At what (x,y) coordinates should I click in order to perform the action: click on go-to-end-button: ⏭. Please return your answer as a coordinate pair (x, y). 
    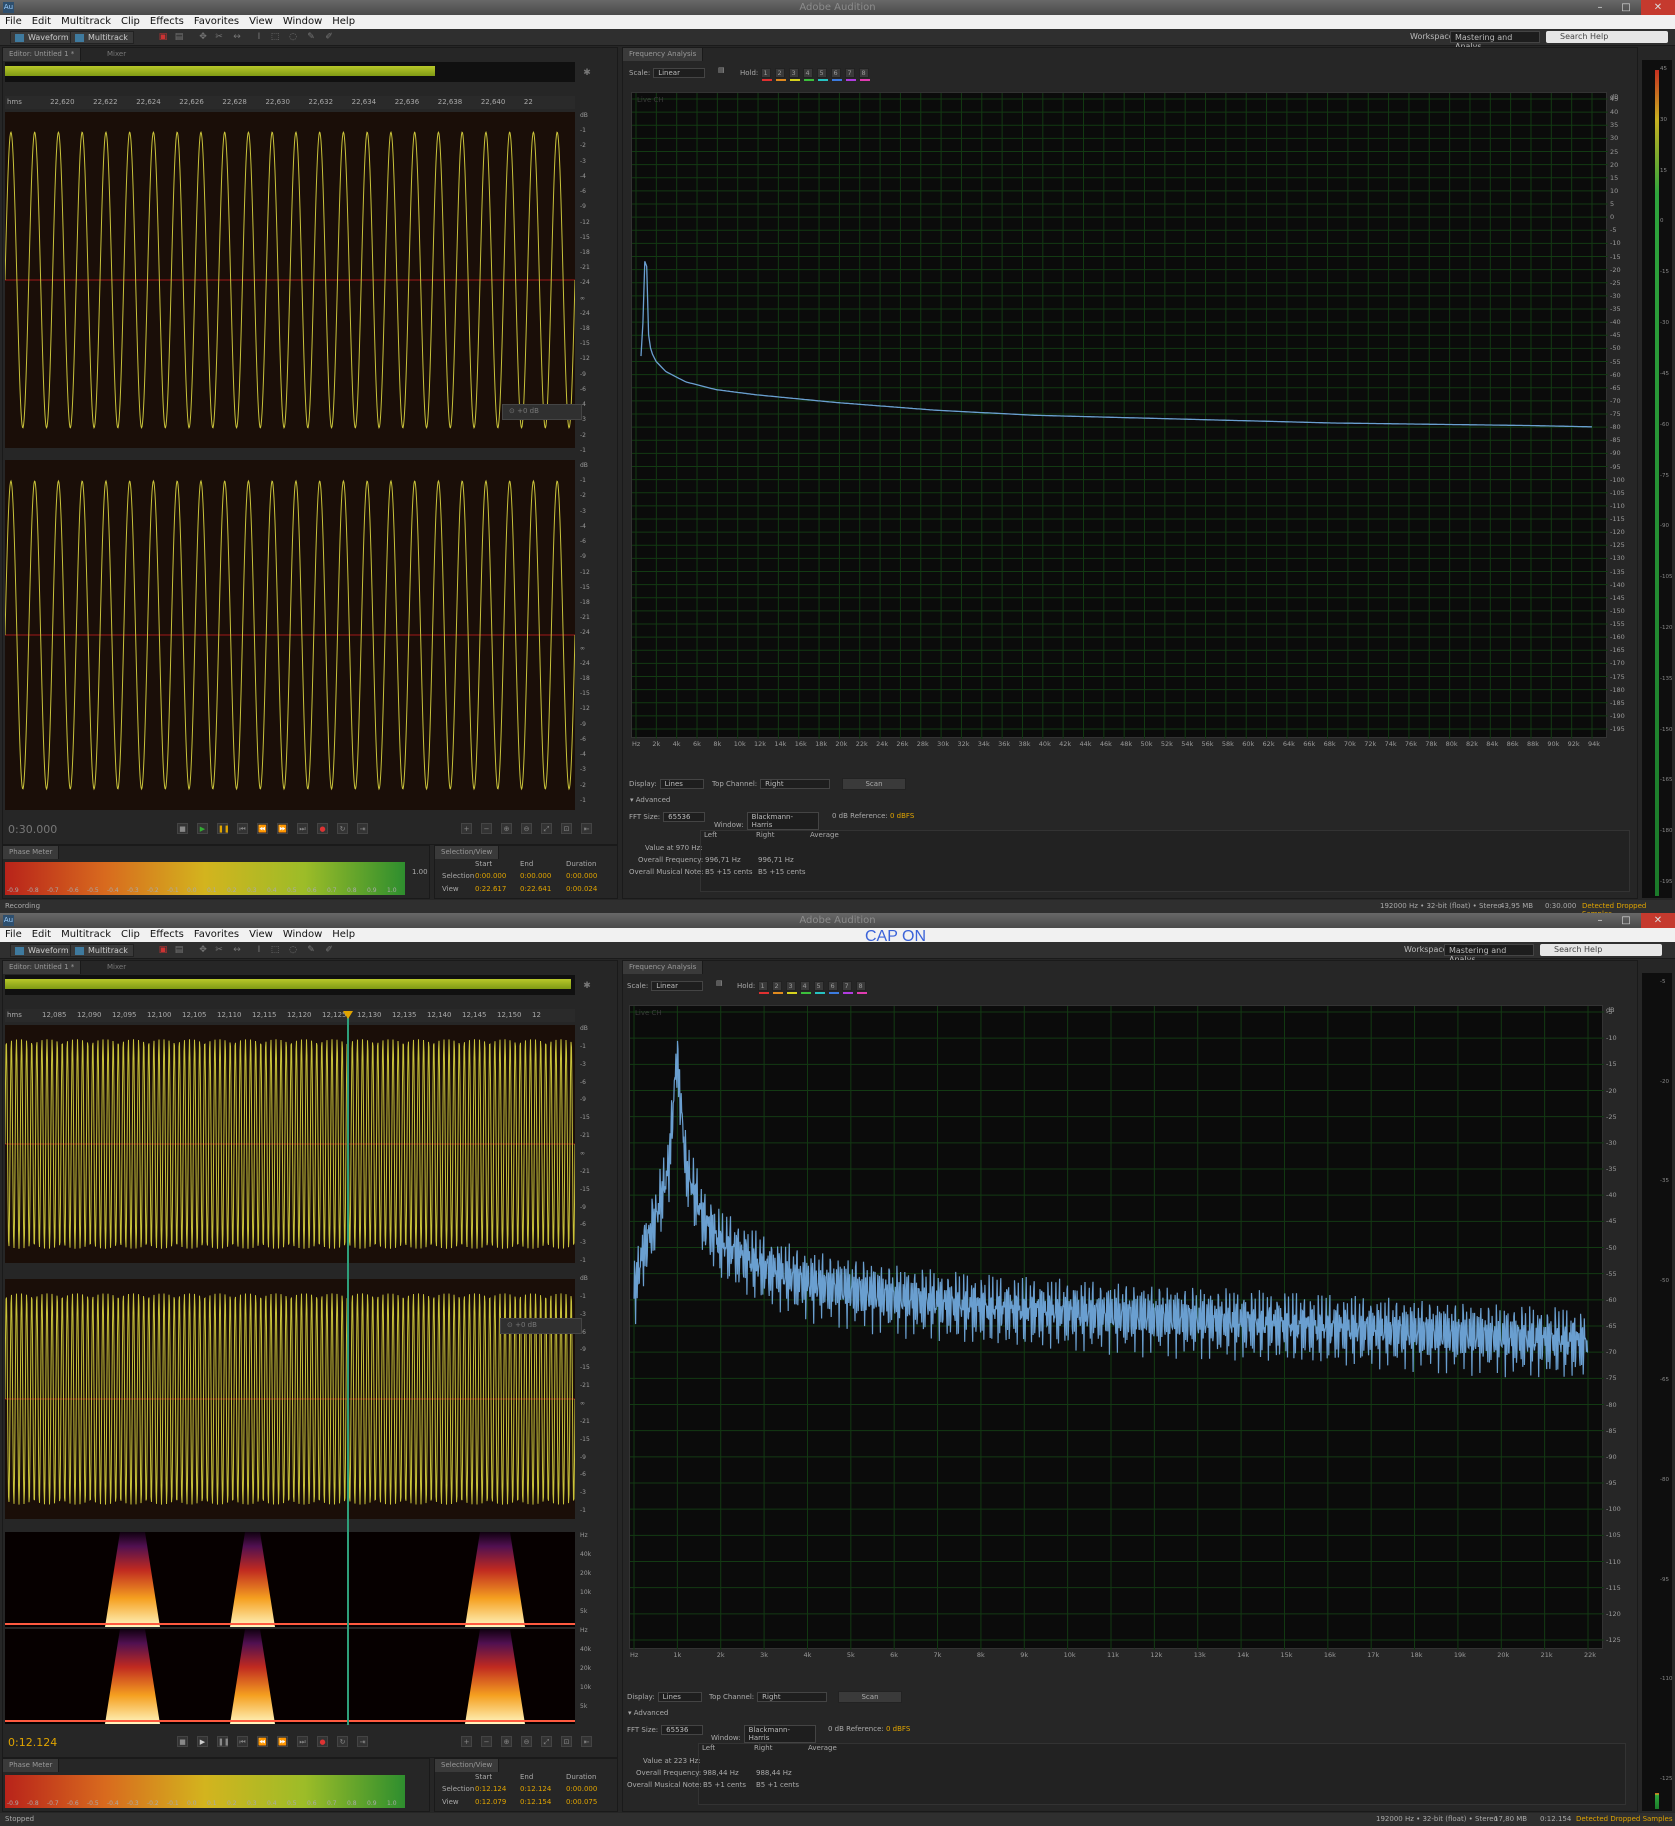
    Looking at the image, I should click on (302, 1741).